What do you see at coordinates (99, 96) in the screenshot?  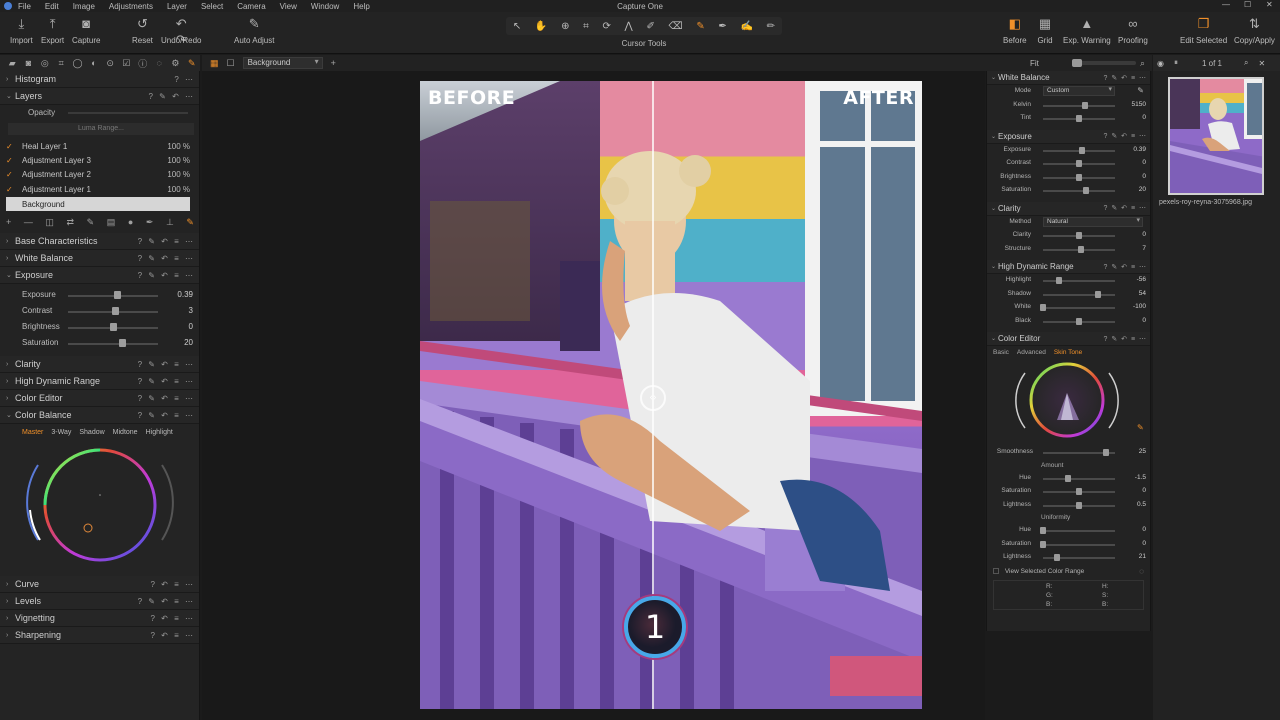 I see `layers-header: ⌄ Layers ? ✎ ↶ ⋯` at bounding box center [99, 96].